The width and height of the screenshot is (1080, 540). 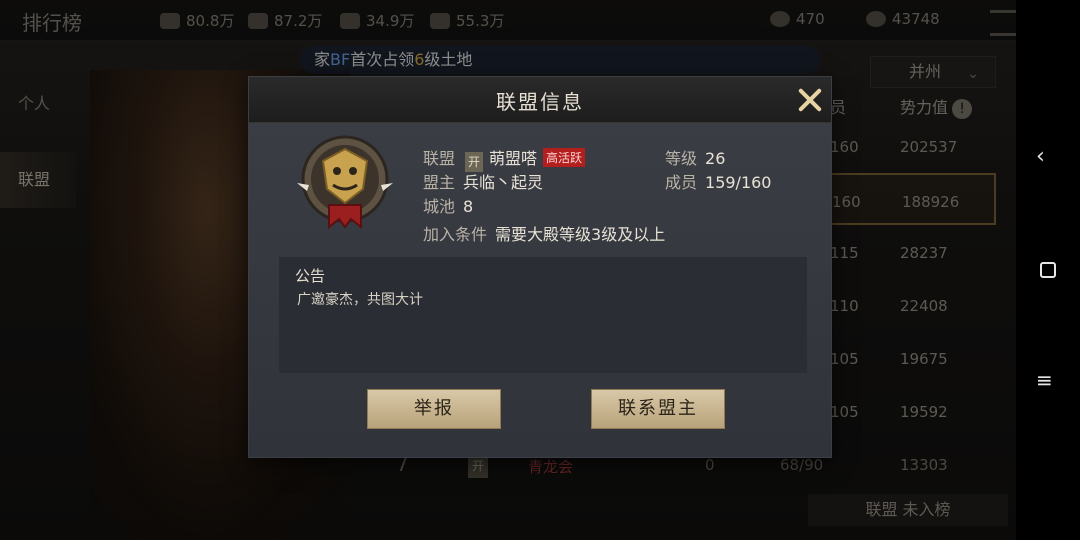 What do you see at coordinates (658, 409) in the screenshot?
I see `contact-leader-button: 联系盟主` at bounding box center [658, 409].